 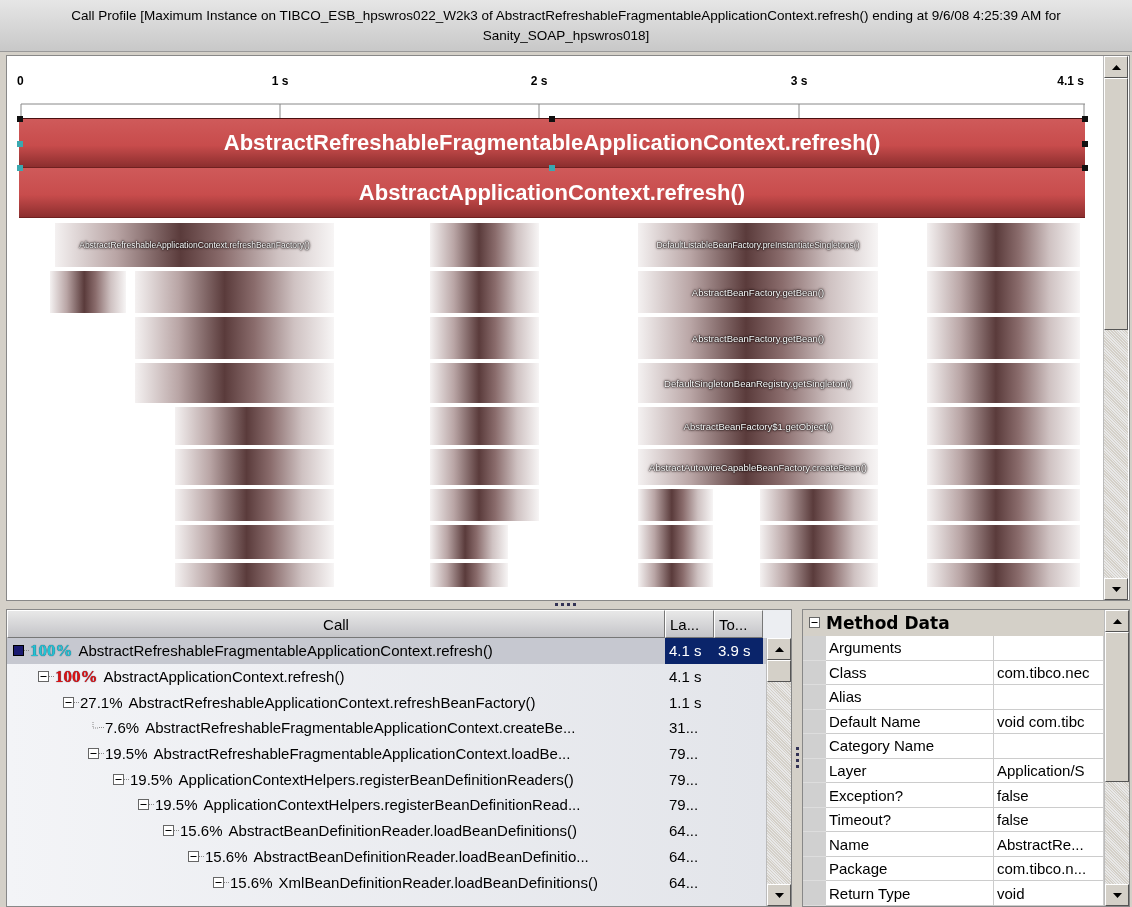 I want to click on tree-row: 100% AbstractRefreshableFragmentableApplicationContext.refresh() 4.1 s 3.9 s, so click(x=386, y=651).